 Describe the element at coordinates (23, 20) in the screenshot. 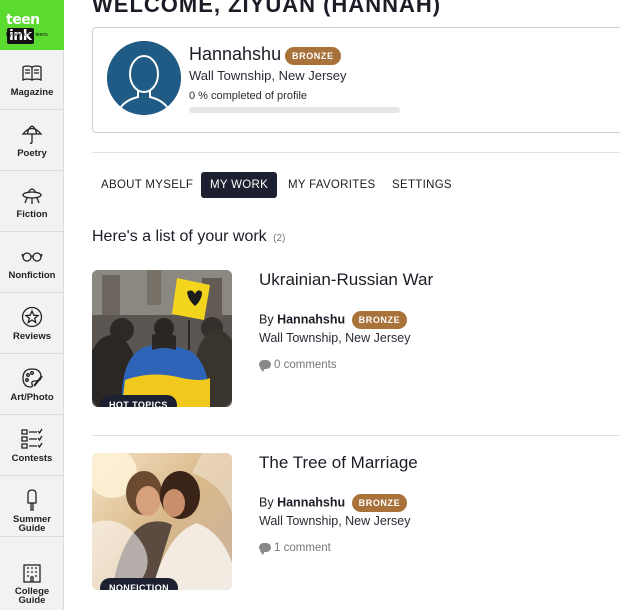

I see `logo-text: teen` at that location.